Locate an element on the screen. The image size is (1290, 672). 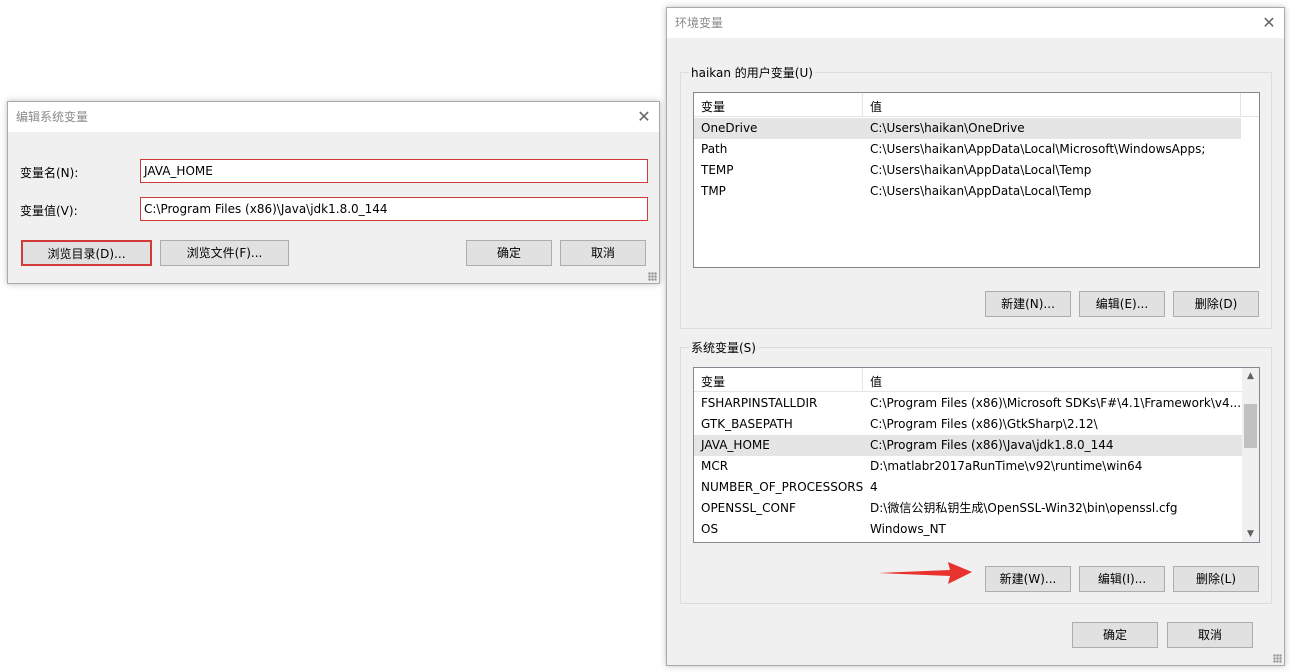
list-item: NUMBER_OF_PROCESSORS 4 is located at coordinates (968, 487).